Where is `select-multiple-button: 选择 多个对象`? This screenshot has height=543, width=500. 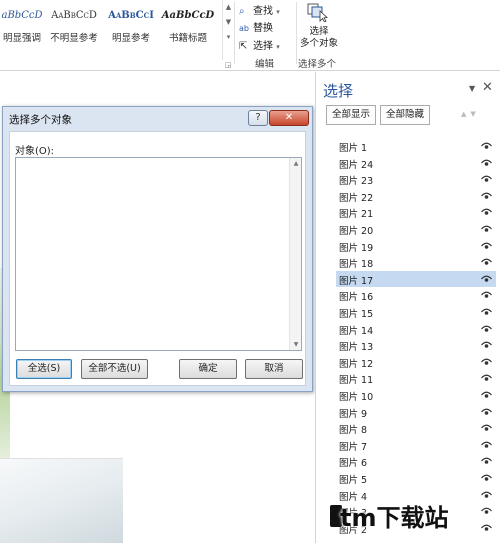 select-multiple-button: 选择 多个对象 is located at coordinates (319, 38).